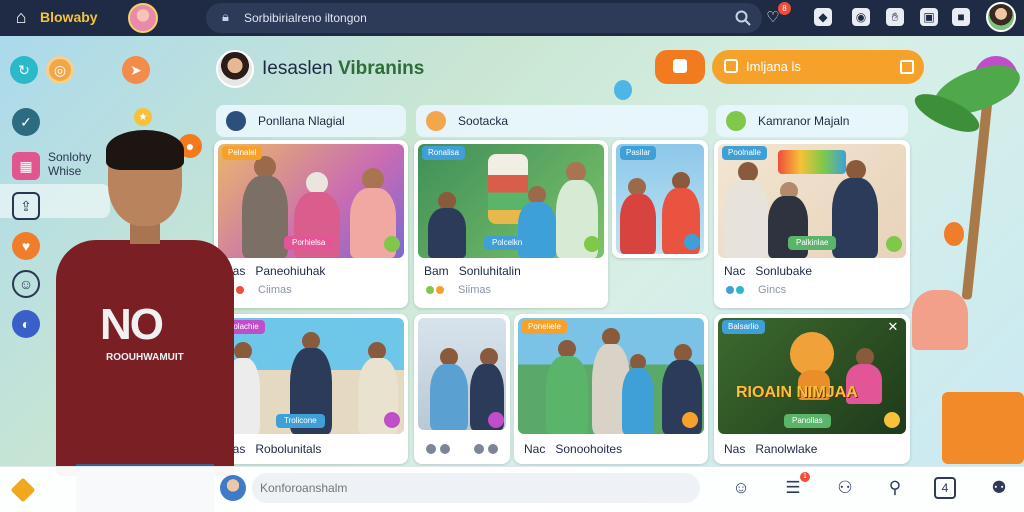  I want to click on gallery-icon: ▦, so click(26, 166).